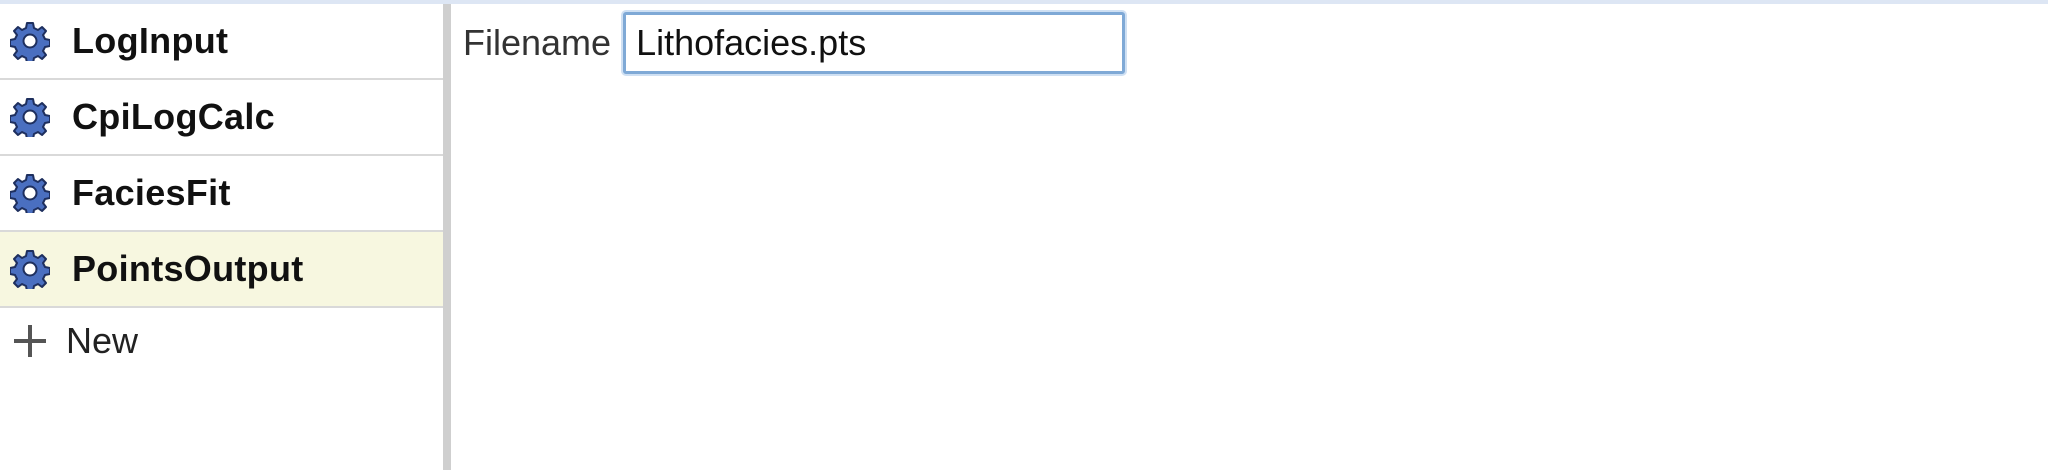 The height and width of the screenshot is (470, 2048). I want to click on sidebar-item-cpilogcalc: CpiLogCalc, so click(221, 118).